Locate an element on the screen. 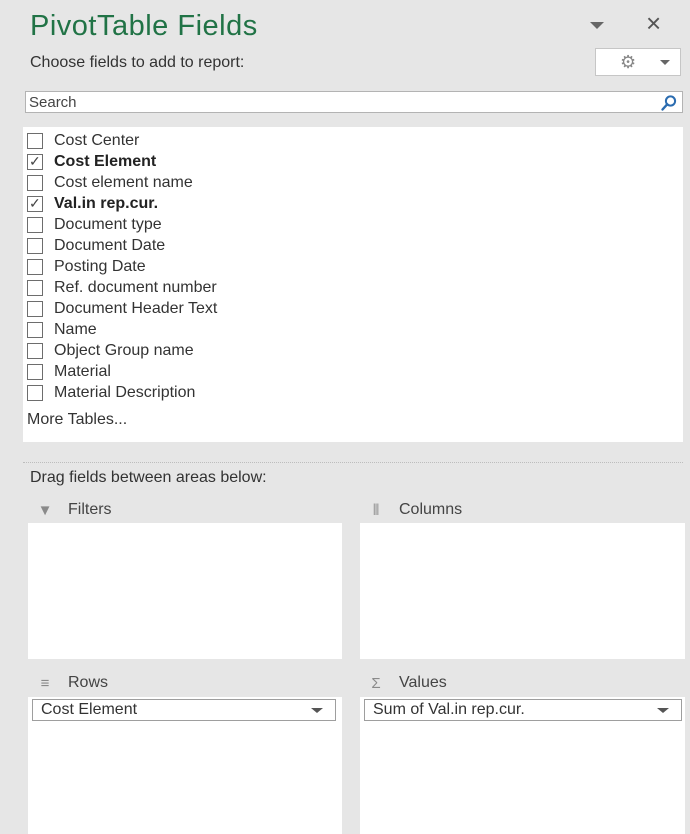 Image resolution: width=690 pixels, height=834 pixels. columns-drop-area is located at coordinates (522, 591).